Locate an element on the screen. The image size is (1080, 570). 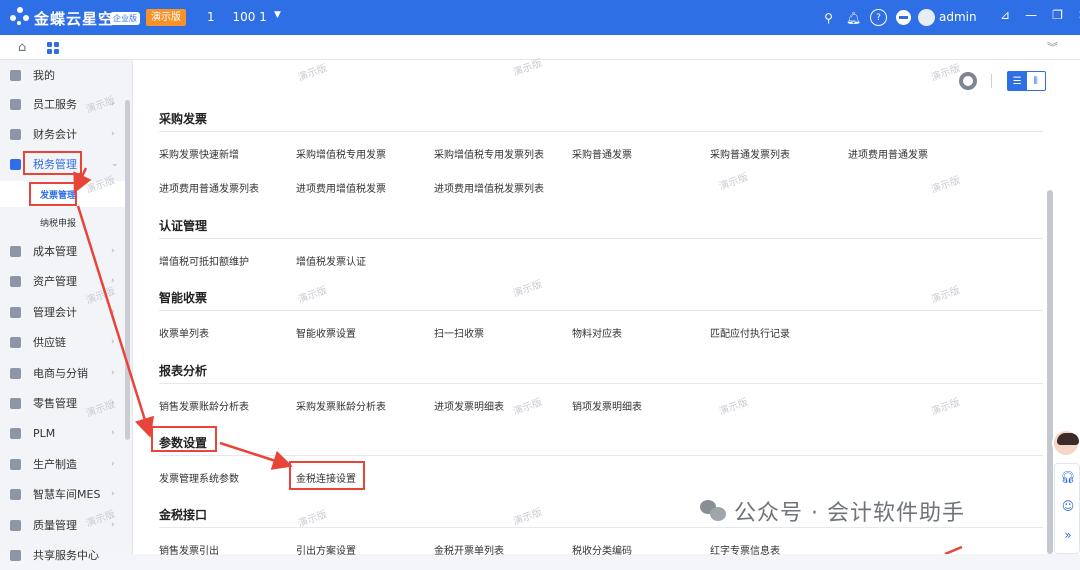
username: admin is located at coordinates (958, 17).